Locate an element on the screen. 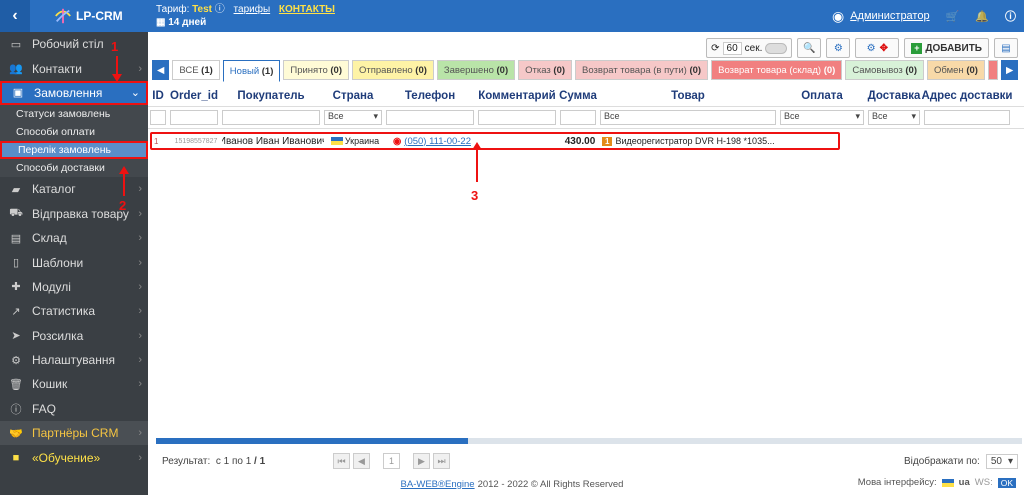  filter-customer is located at coordinates (271, 117).